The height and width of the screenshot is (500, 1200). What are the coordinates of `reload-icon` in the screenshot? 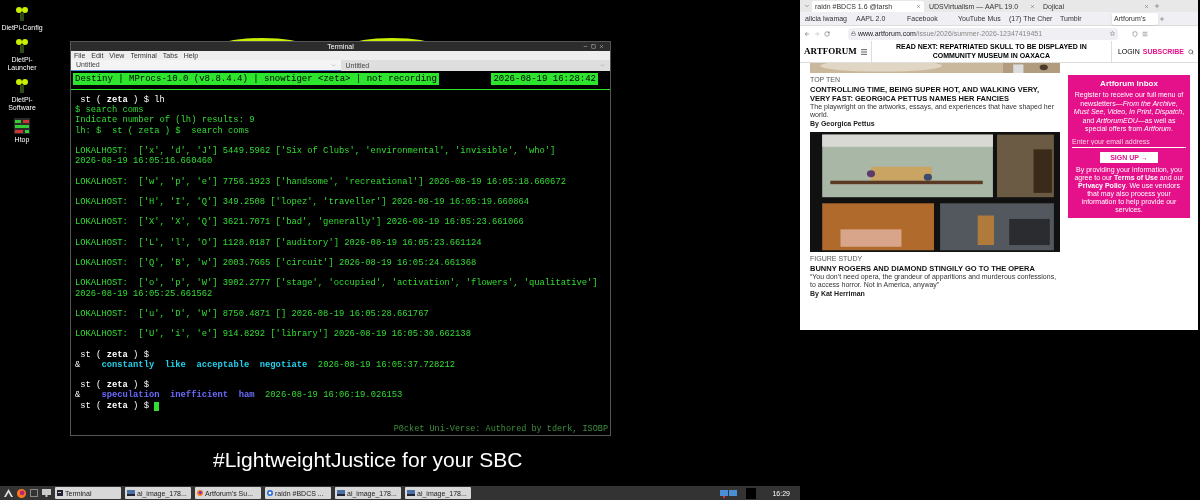 It's located at (827, 33).